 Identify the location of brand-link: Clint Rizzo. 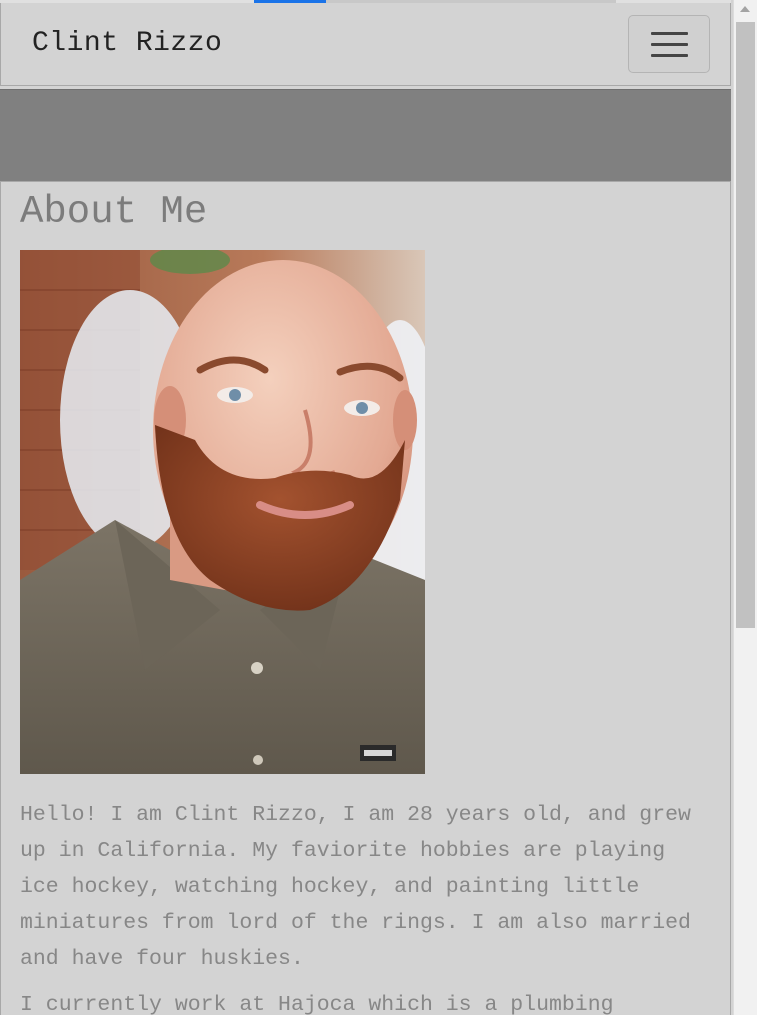
(127, 43).